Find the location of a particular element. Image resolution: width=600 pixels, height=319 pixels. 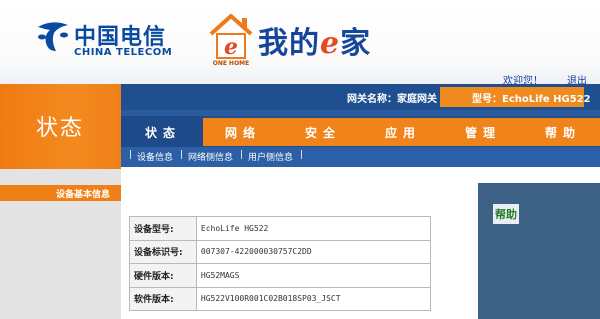

row-label: 硬件版本: is located at coordinates (163, 275).